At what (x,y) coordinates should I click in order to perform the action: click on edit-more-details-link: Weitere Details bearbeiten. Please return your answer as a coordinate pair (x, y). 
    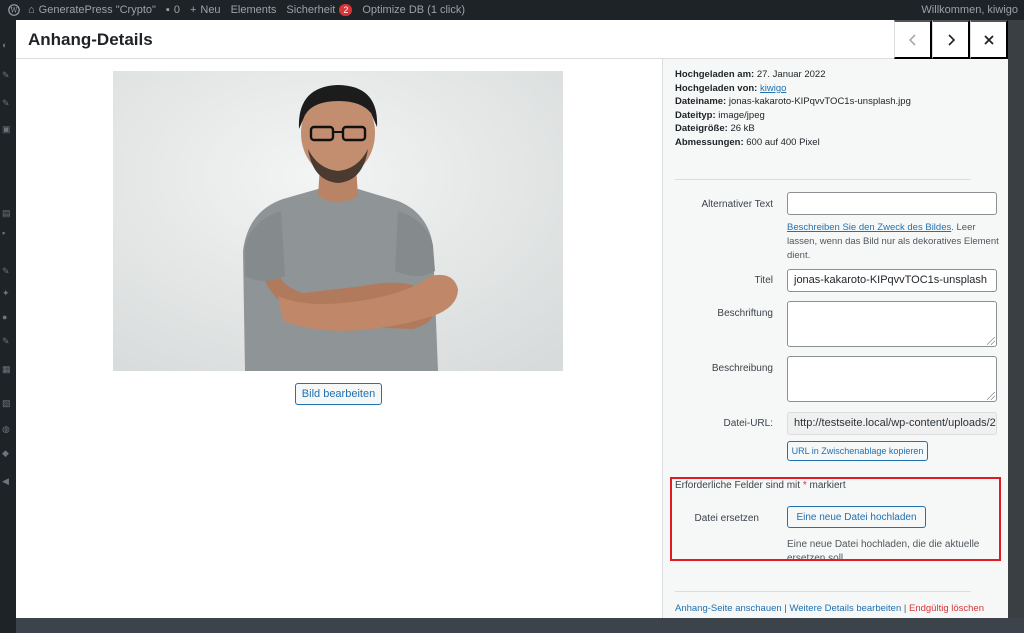
    Looking at the image, I should click on (845, 608).